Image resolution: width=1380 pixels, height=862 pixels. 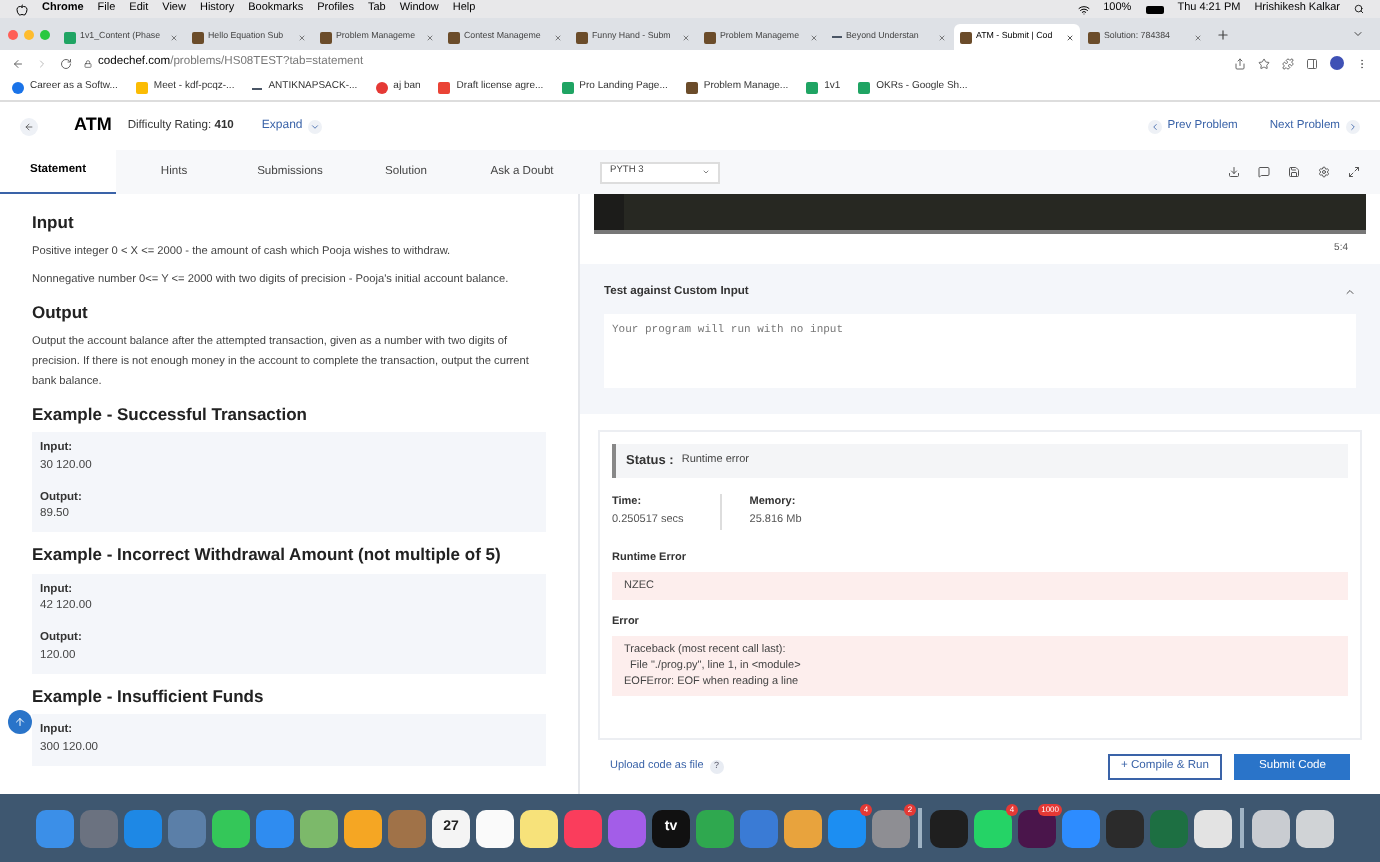 I want to click on section-heading: Example - Insufficient Funds, so click(x=149, y=696).